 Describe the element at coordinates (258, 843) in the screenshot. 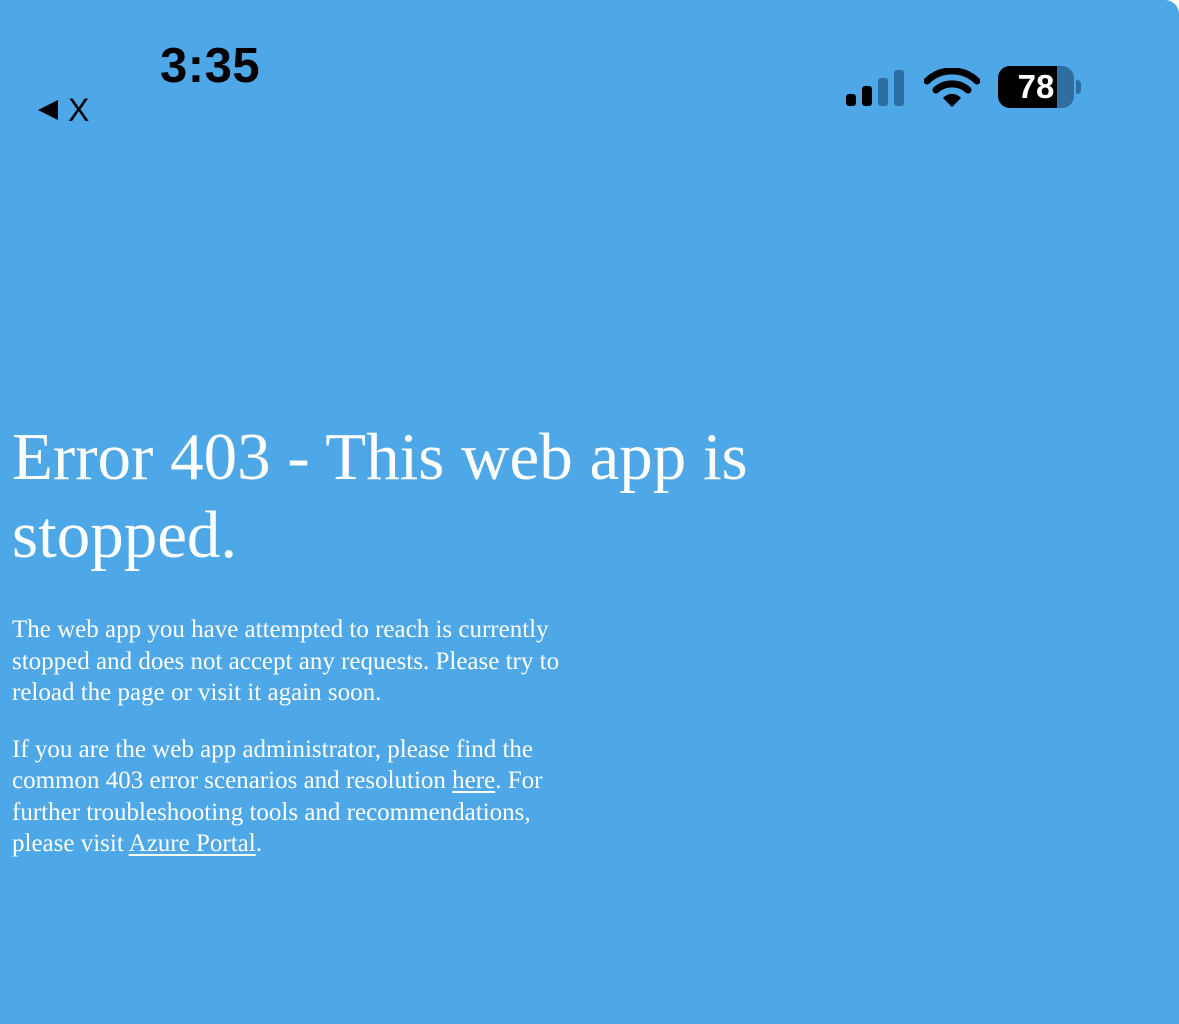

I see `admin-help-text-part3: .` at that location.